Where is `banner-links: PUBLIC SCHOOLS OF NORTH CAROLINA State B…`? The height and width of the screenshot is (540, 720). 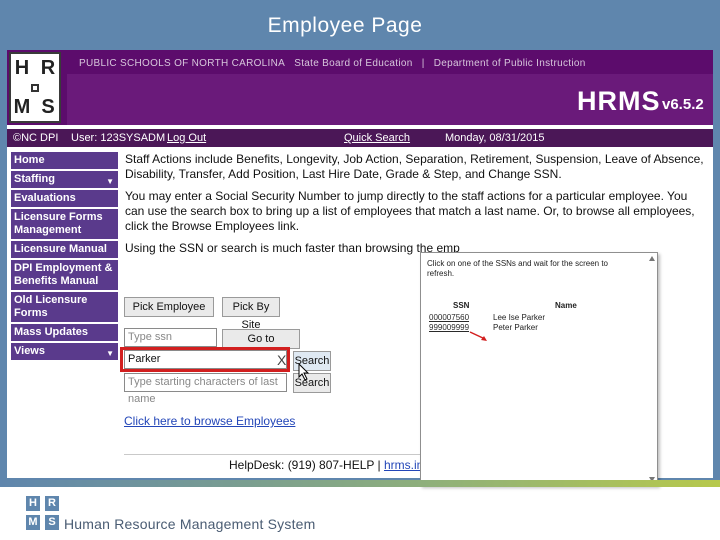 banner-links: PUBLIC SCHOOLS OF NORTH CAROLINA State B… is located at coordinates (335, 63).